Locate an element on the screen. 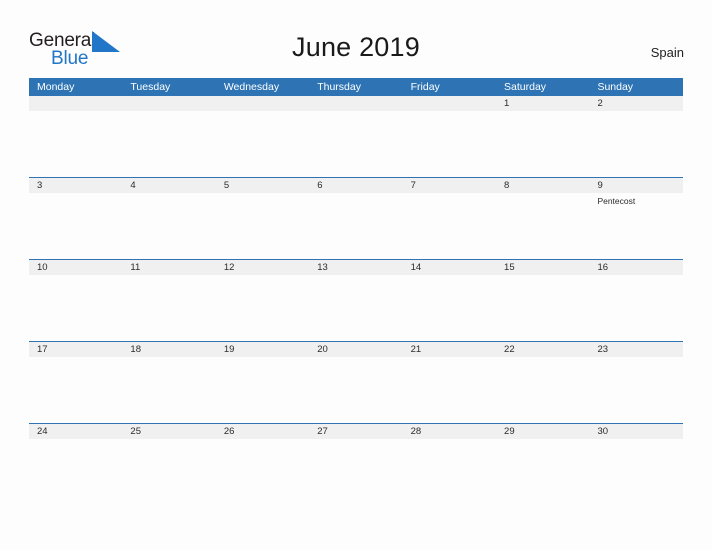  day-of-week-header: Wednesday is located at coordinates (251, 87).